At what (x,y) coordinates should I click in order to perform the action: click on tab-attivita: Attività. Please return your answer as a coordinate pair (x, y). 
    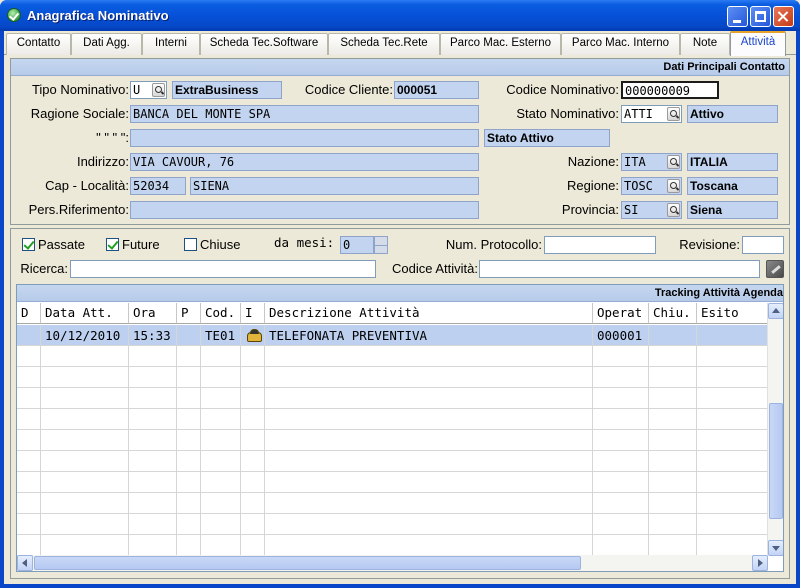
    Looking at the image, I should click on (758, 43).